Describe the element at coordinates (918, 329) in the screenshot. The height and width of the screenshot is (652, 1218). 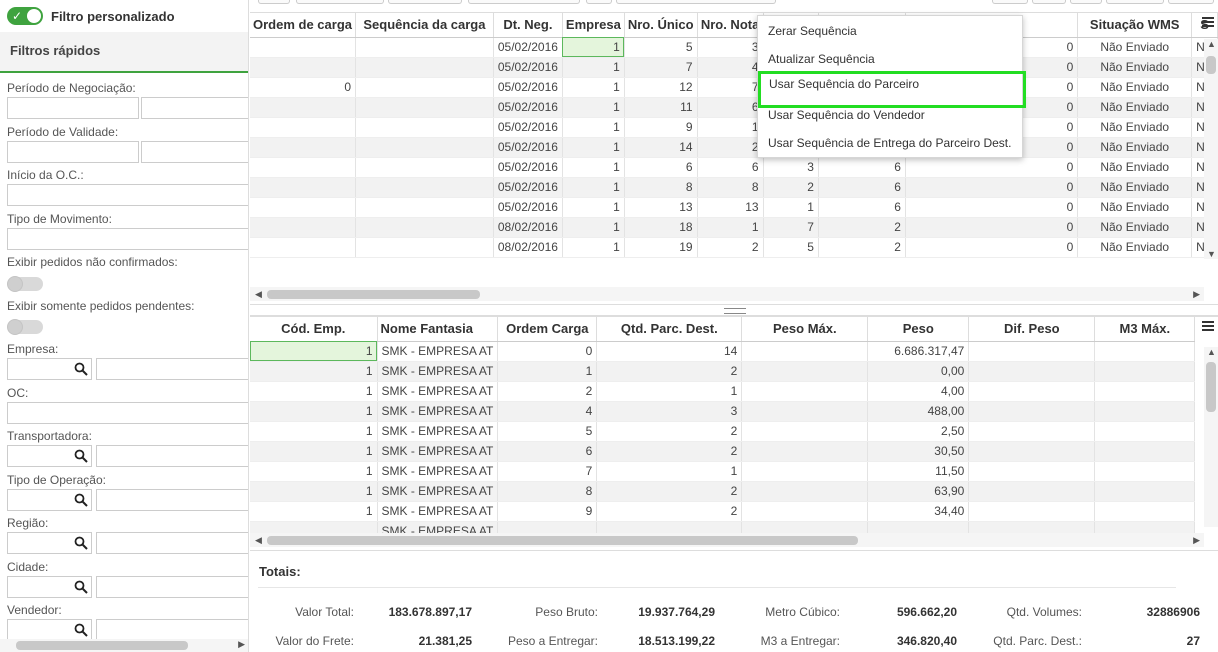
I see `col-peso: Peso` at that location.